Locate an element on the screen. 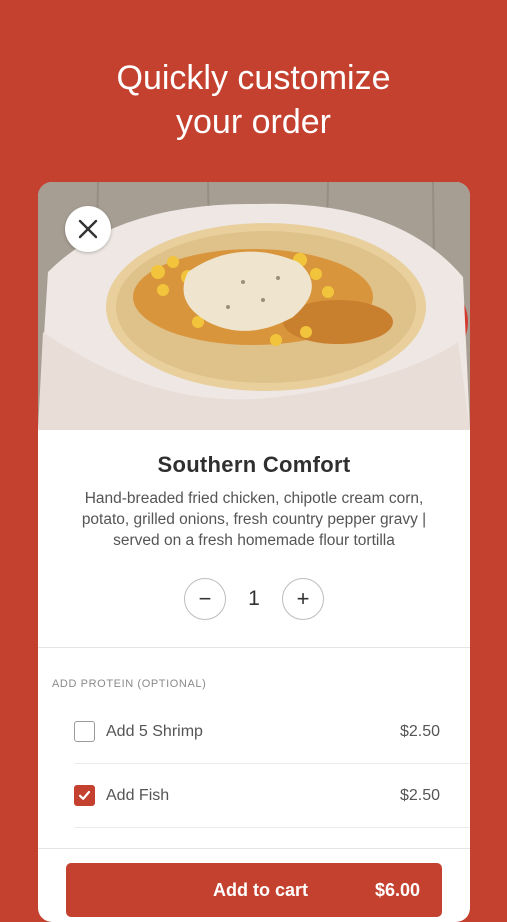  option-add-shrimp: Add 5 Shrimp $2.50 is located at coordinates (272, 732).